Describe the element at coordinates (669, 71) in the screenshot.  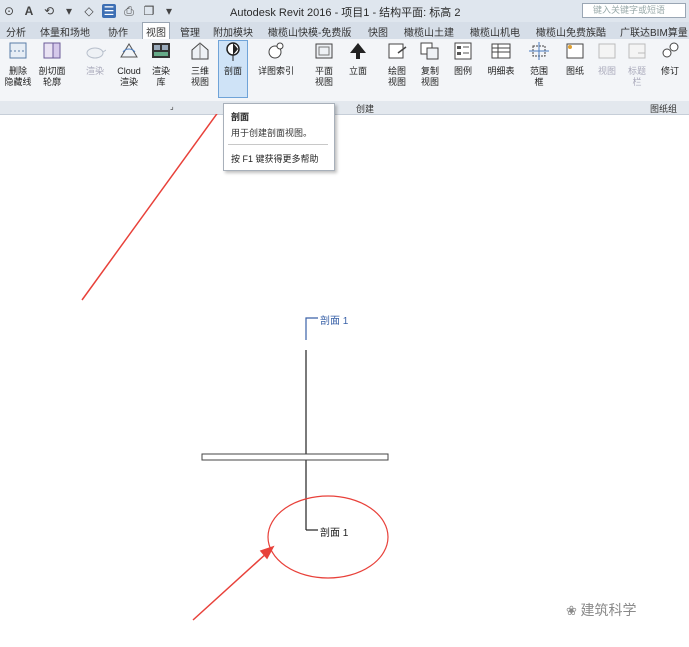
I see `revision-label: 修订` at that location.